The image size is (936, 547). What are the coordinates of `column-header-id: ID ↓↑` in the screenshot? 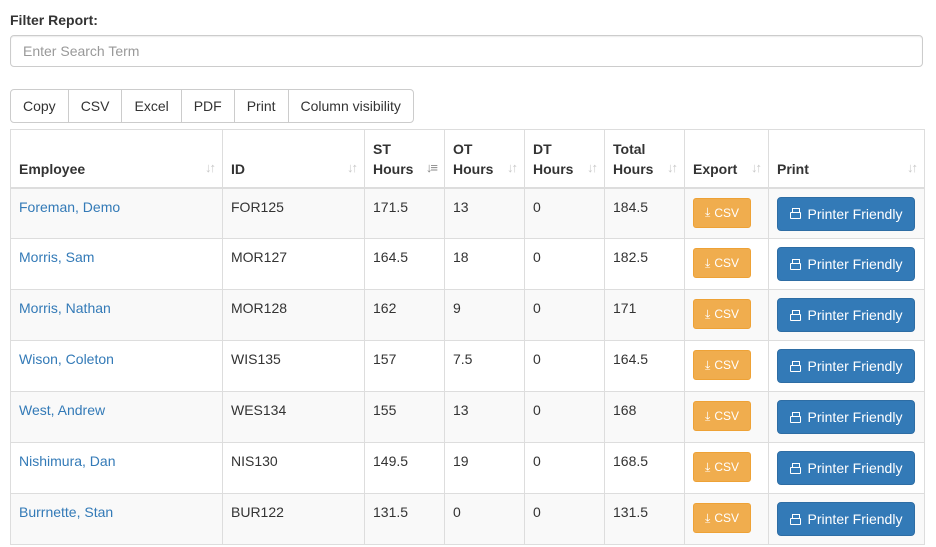 It's located at (293, 159).